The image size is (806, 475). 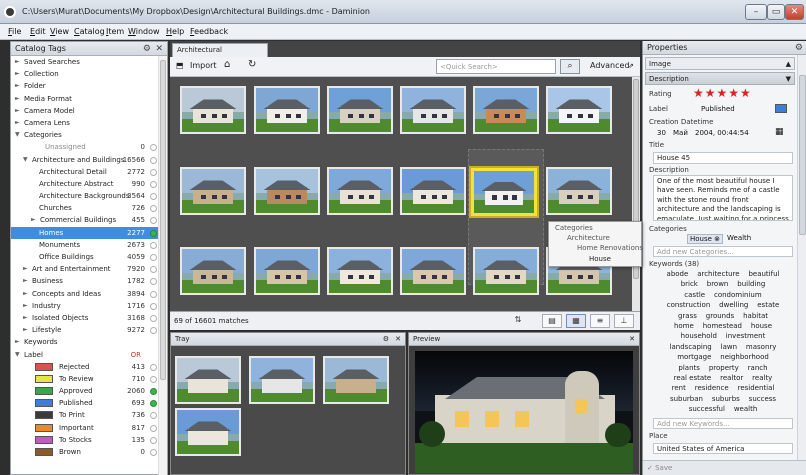 What do you see at coordinates (85, 147) in the screenshot?
I see `tree-row: Unassigned 0` at bounding box center [85, 147].